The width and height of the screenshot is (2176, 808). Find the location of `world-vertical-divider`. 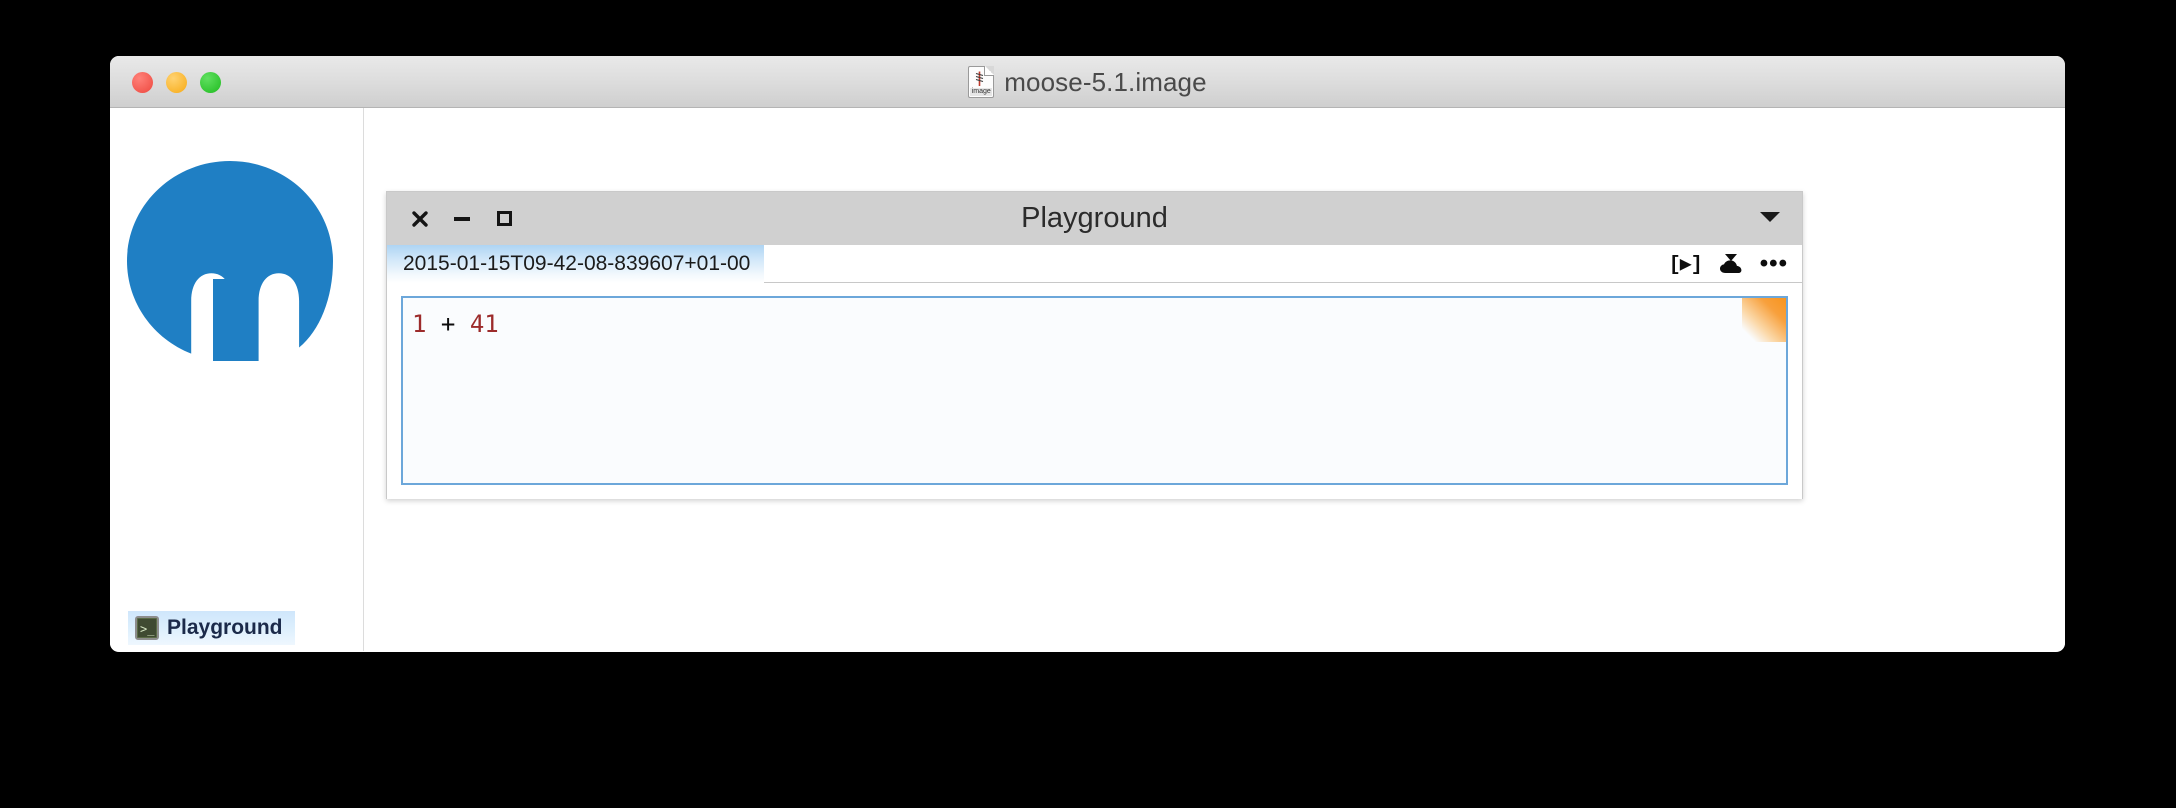

world-vertical-divider is located at coordinates (363, 379).